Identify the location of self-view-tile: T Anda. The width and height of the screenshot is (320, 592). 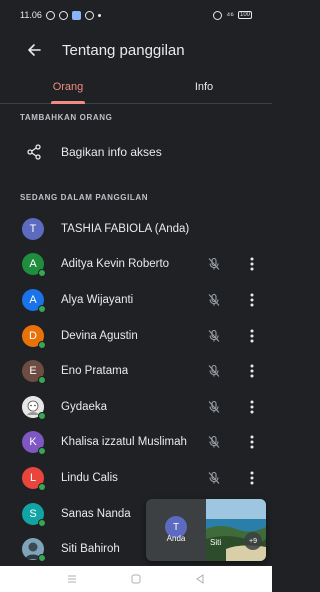
(176, 530).